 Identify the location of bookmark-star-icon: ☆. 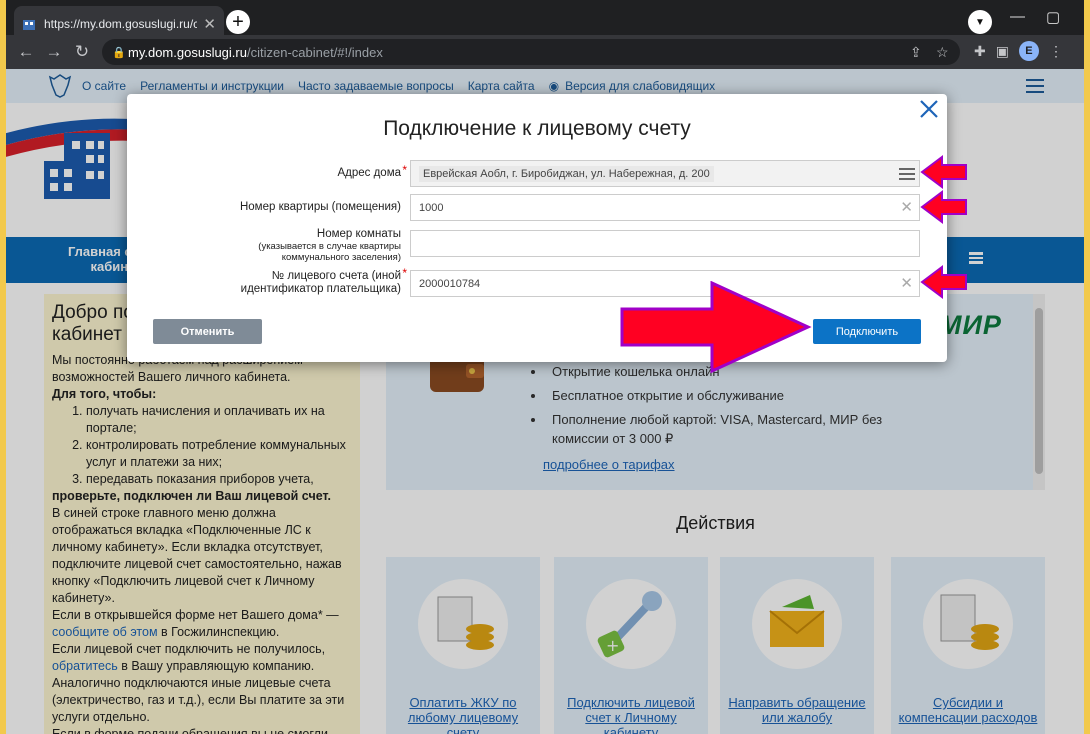
(942, 52).